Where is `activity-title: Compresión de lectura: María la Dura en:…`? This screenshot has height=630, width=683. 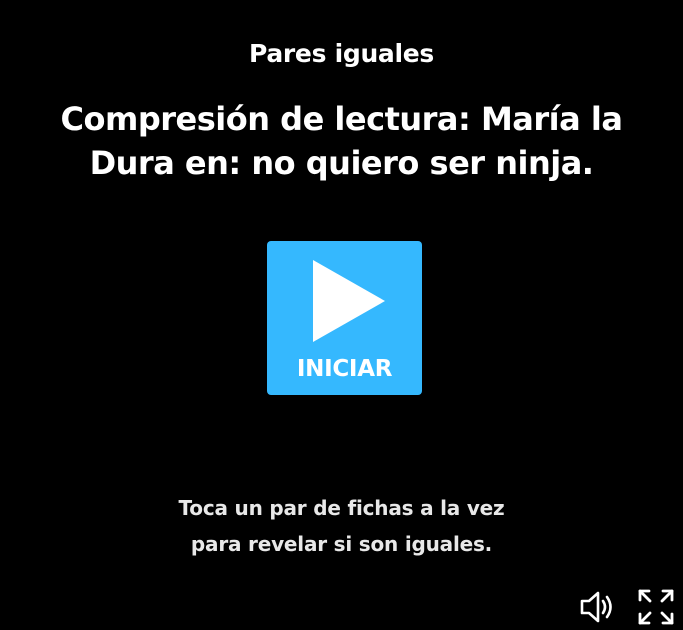 activity-title: Compresión de lectura: María la Dura en:… is located at coordinates (341, 141).